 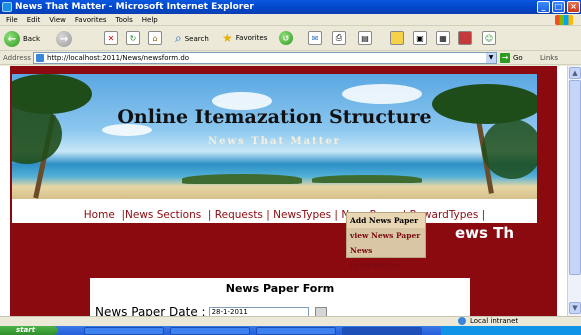 I want to click on toolbar-button-b: ▦, so click(x=443, y=38).